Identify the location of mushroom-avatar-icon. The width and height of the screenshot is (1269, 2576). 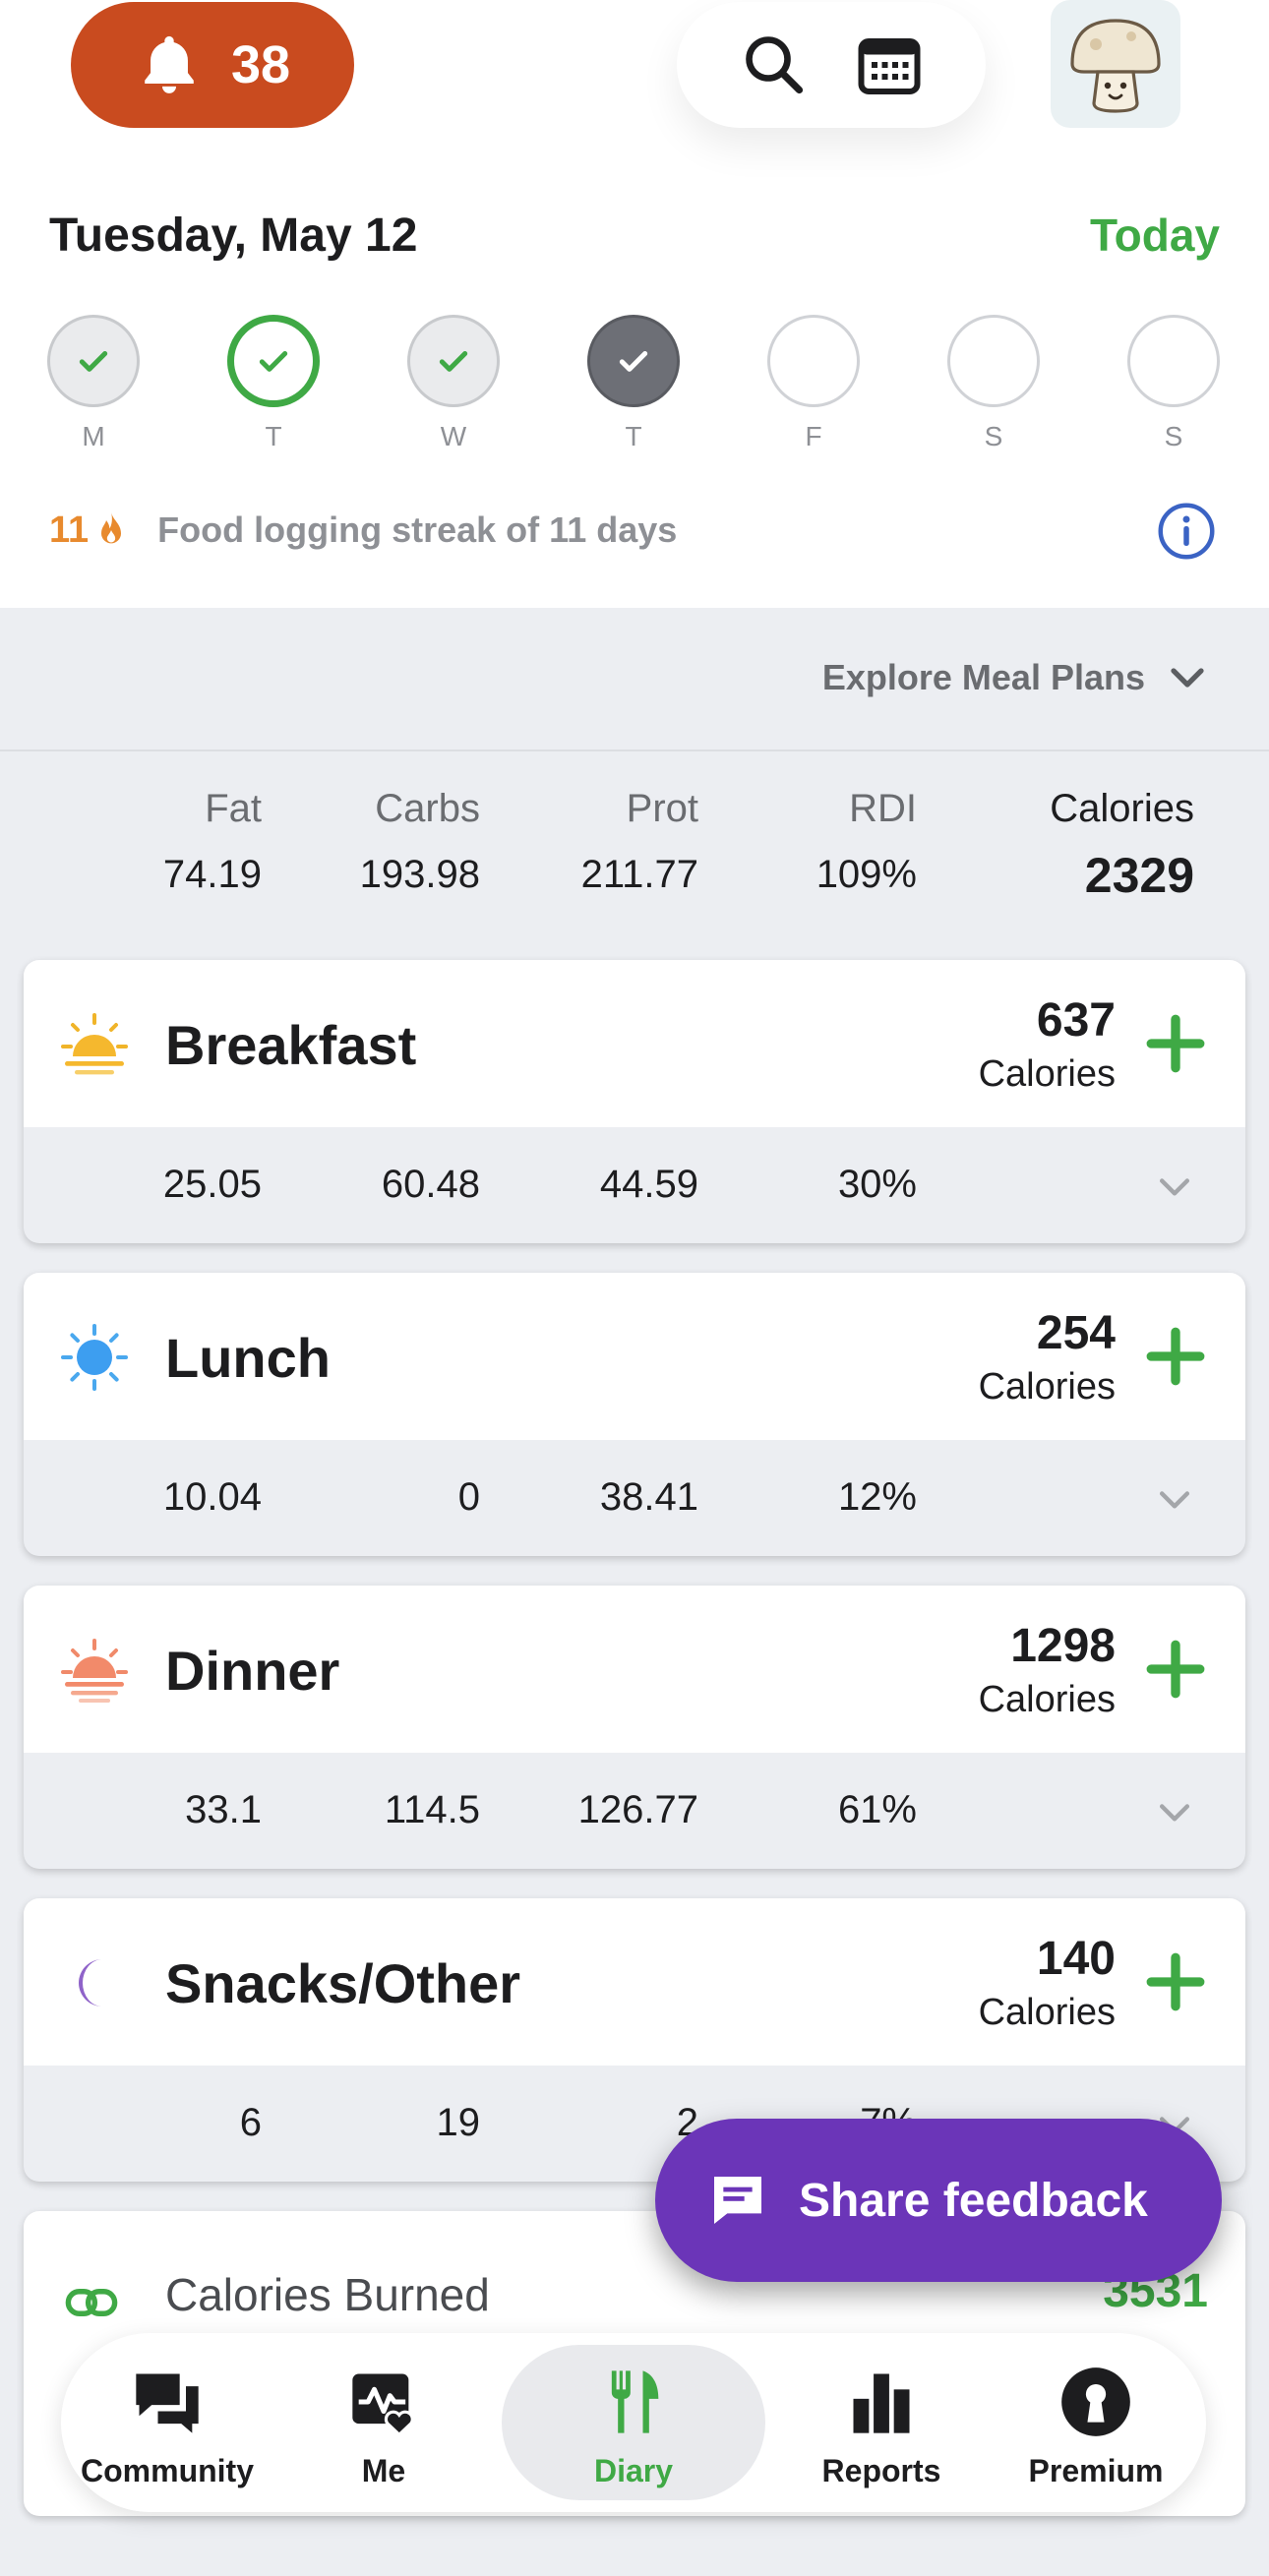
(1115, 66).